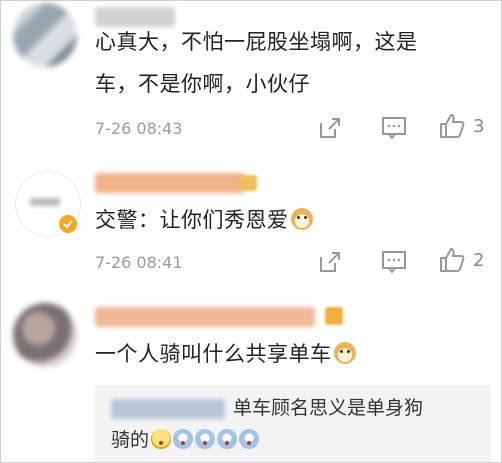  What do you see at coordinates (161, 439) in the screenshot?
I see `laugh-cry-emoji` at bounding box center [161, 439].